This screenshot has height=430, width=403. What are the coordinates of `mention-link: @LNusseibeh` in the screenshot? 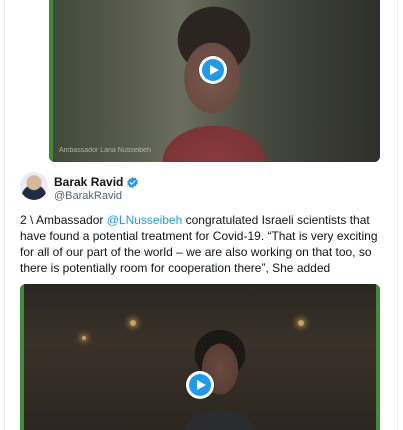 It's located at (145, 220).